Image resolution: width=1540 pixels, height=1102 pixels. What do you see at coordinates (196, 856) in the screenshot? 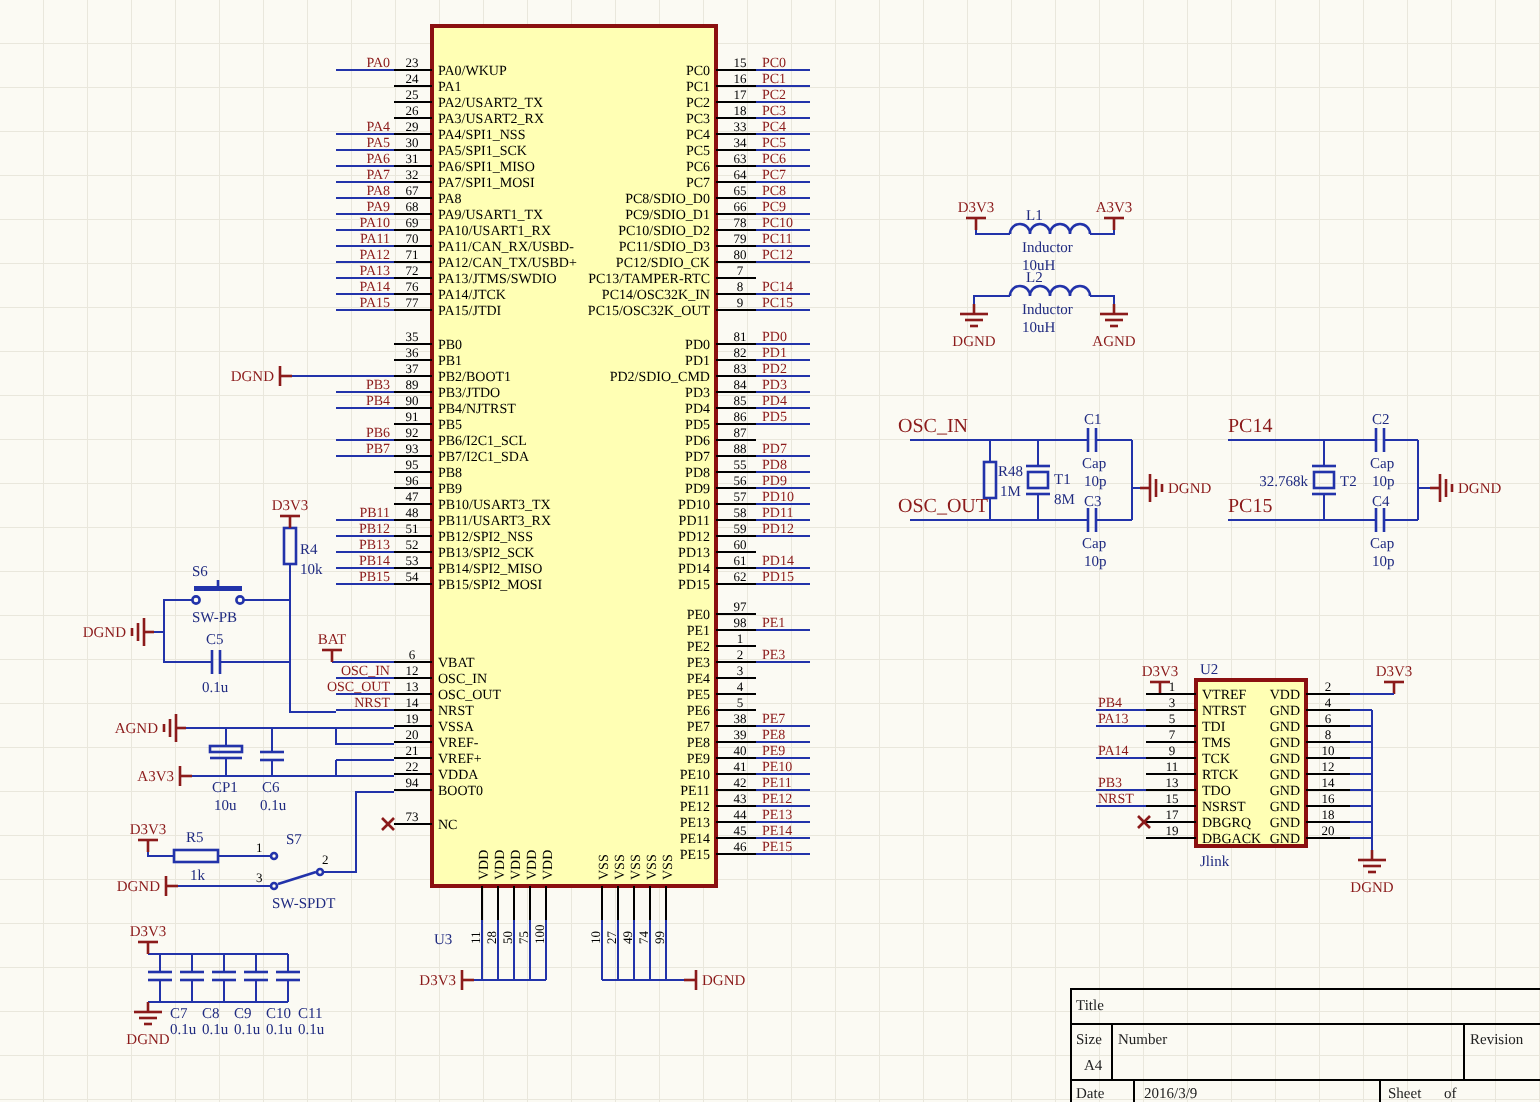
I see `resistor-symbol` at bounding box center [196, 856].